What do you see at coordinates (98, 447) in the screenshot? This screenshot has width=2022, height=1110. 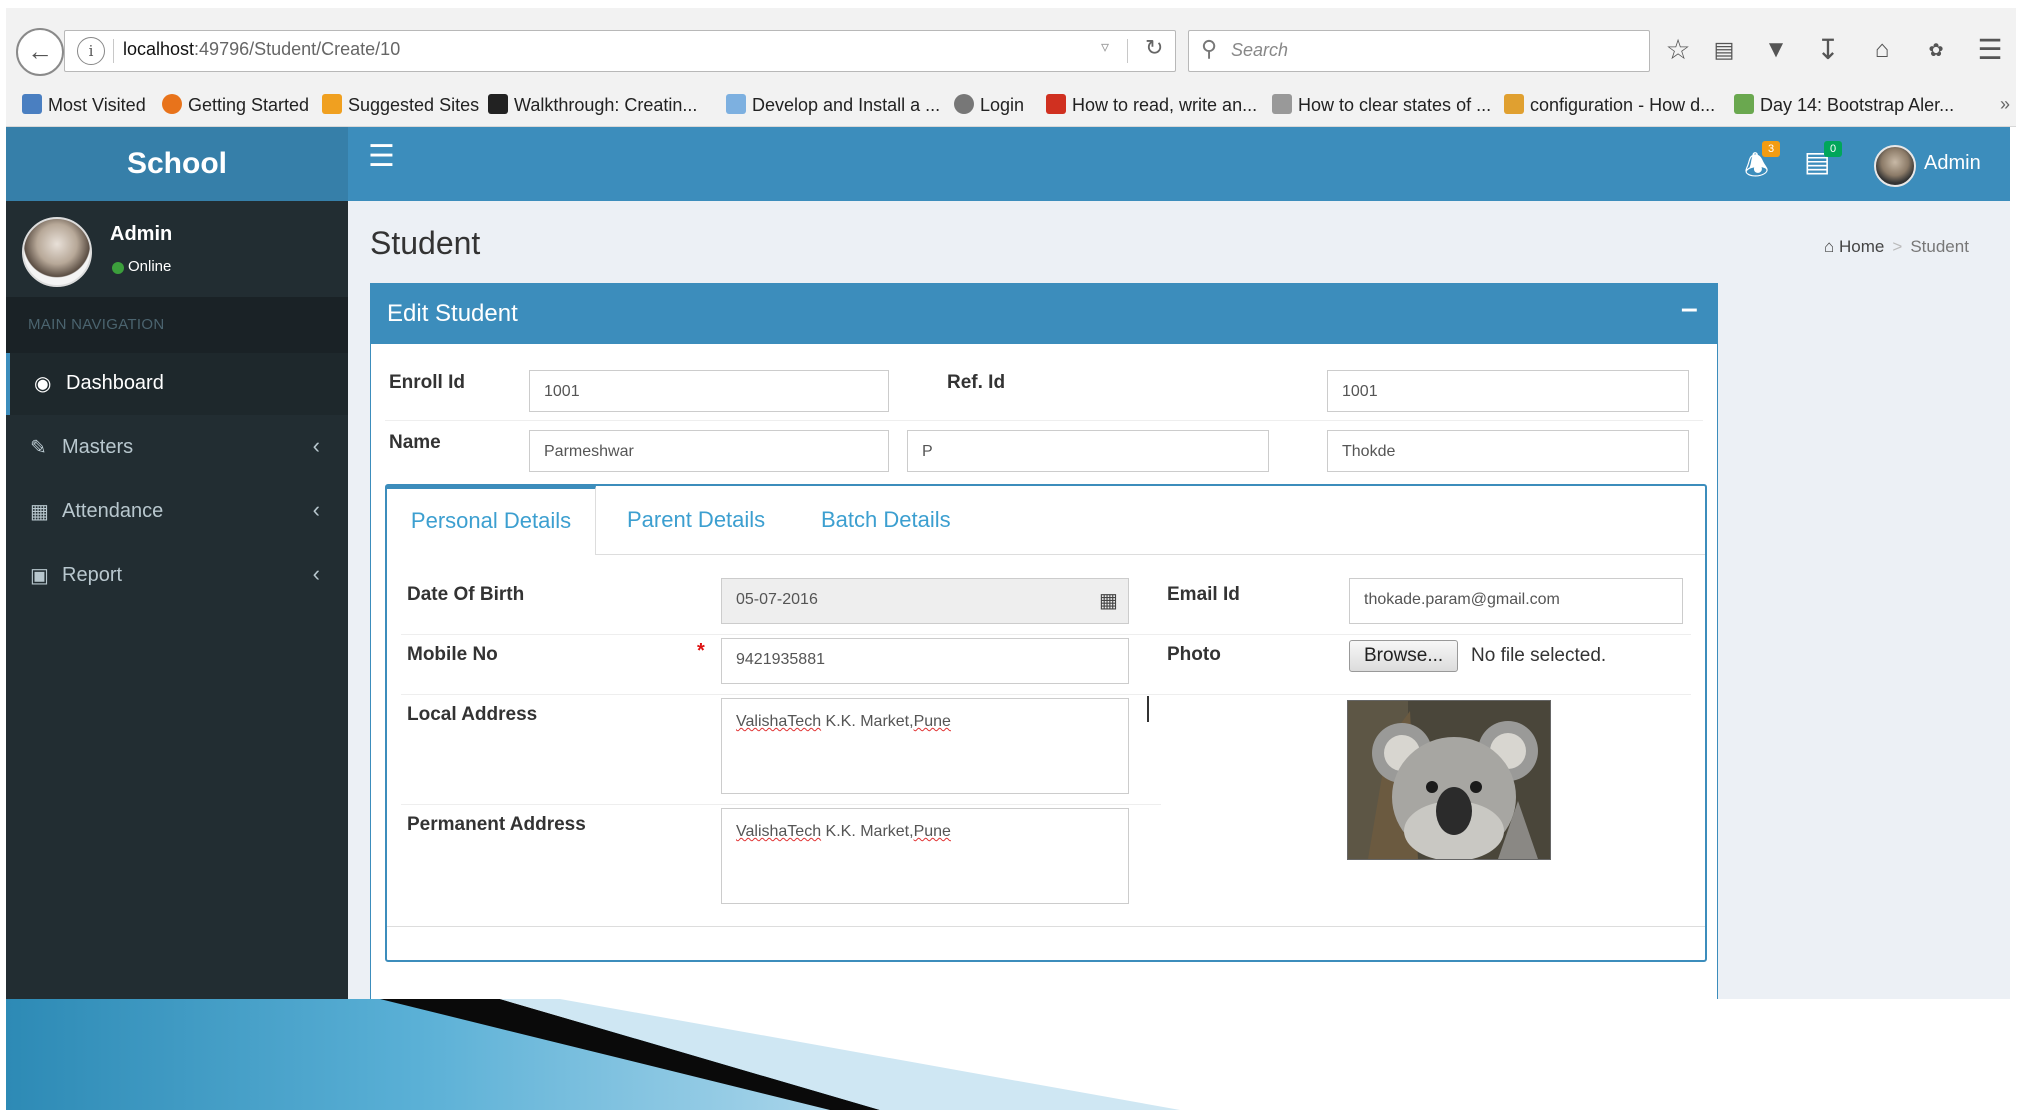 I see `sidebar-item-label: Masters` at bounding box center [98, 447].